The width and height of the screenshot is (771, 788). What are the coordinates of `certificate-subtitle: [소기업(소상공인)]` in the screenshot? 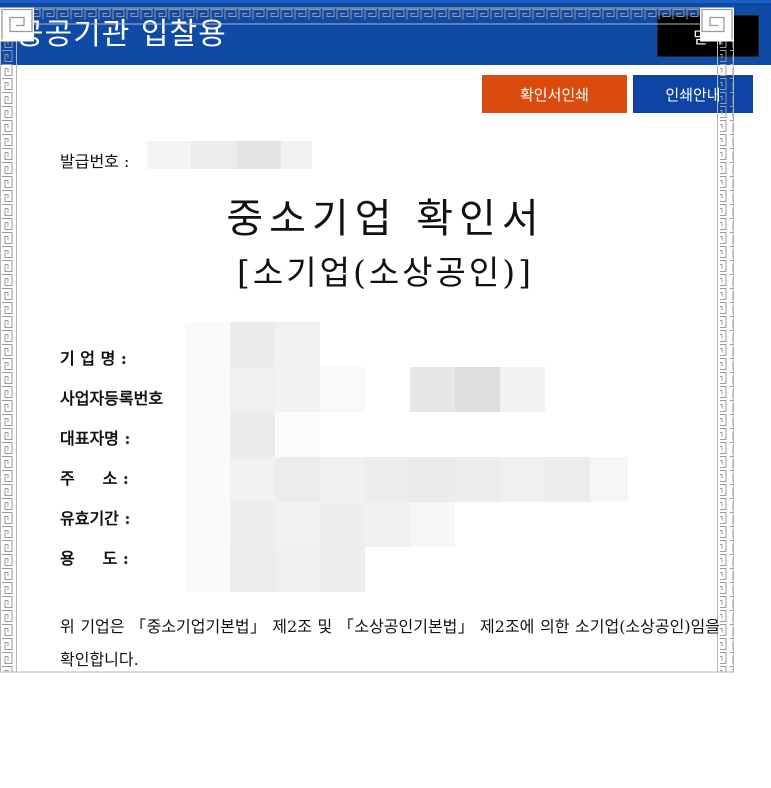 It's located at (385, 272).